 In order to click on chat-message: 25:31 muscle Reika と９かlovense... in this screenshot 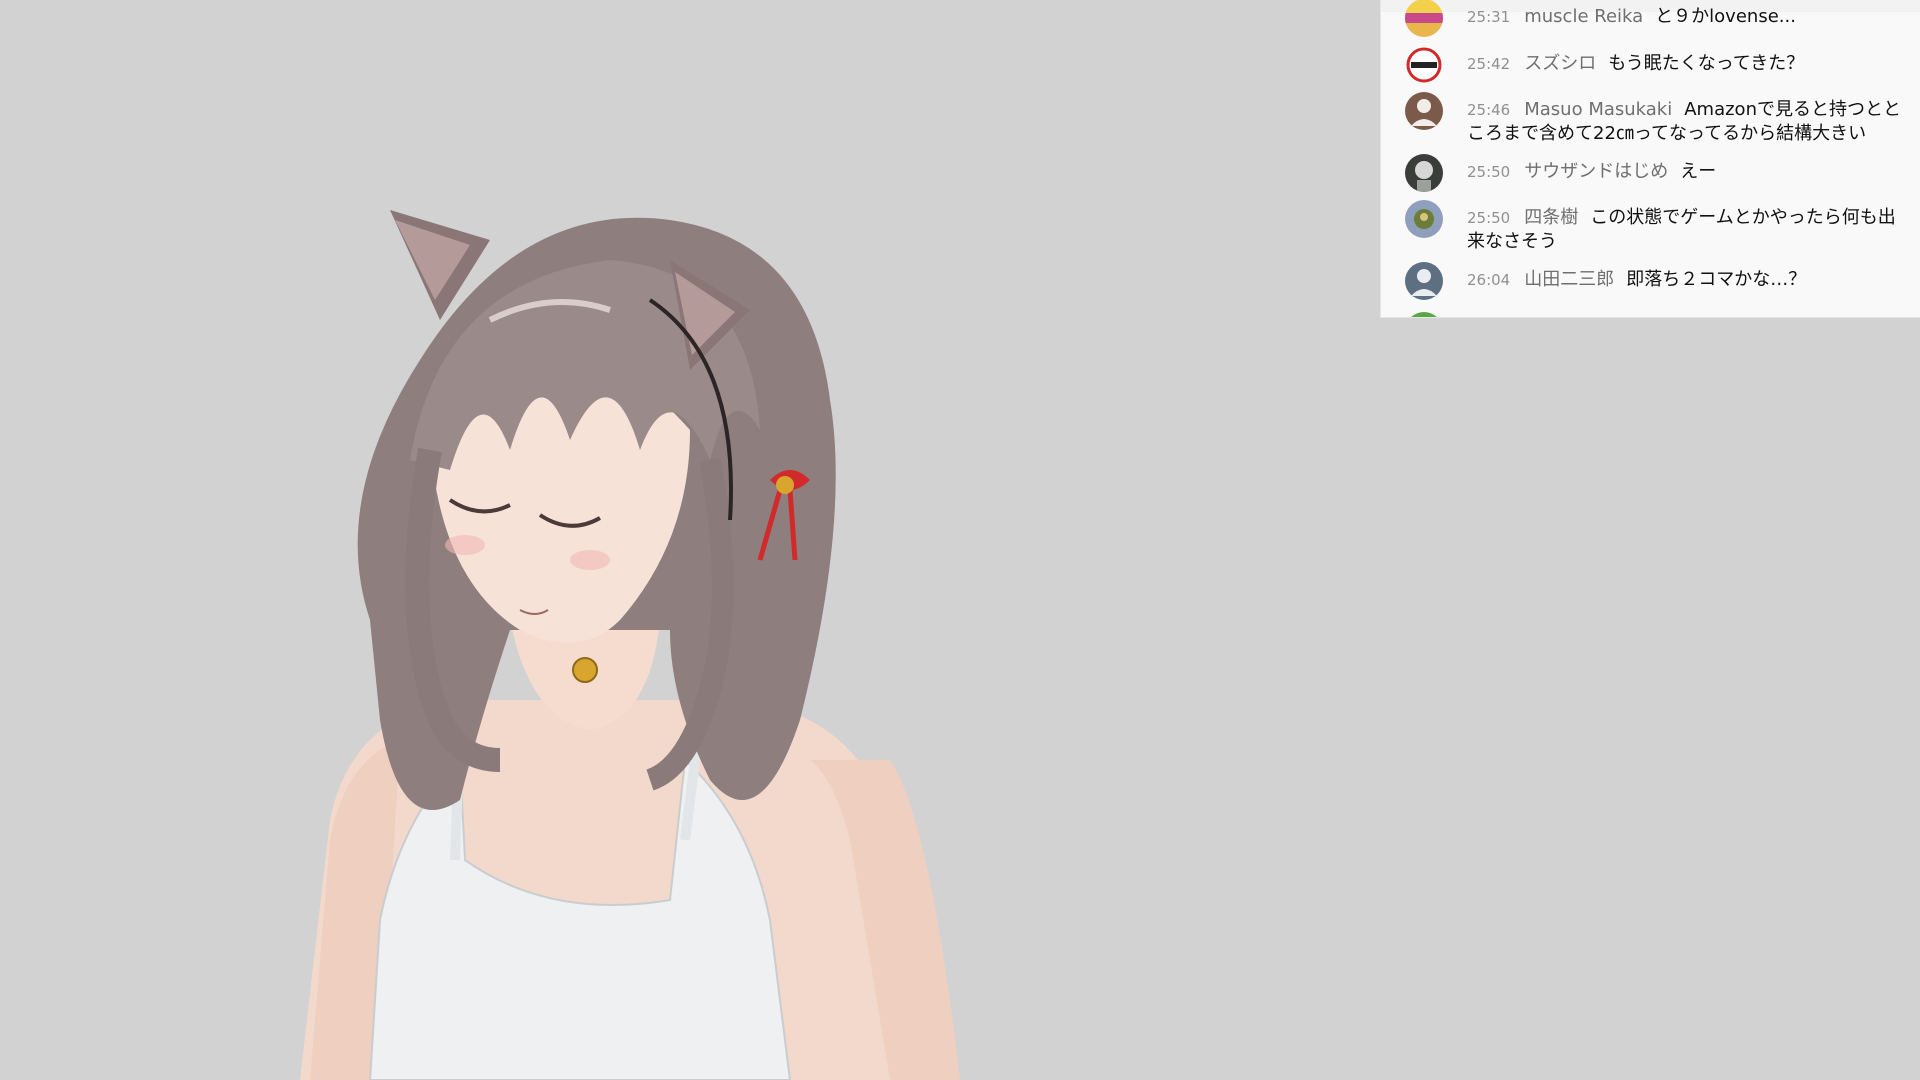, I will do `click(1655, 18)`.